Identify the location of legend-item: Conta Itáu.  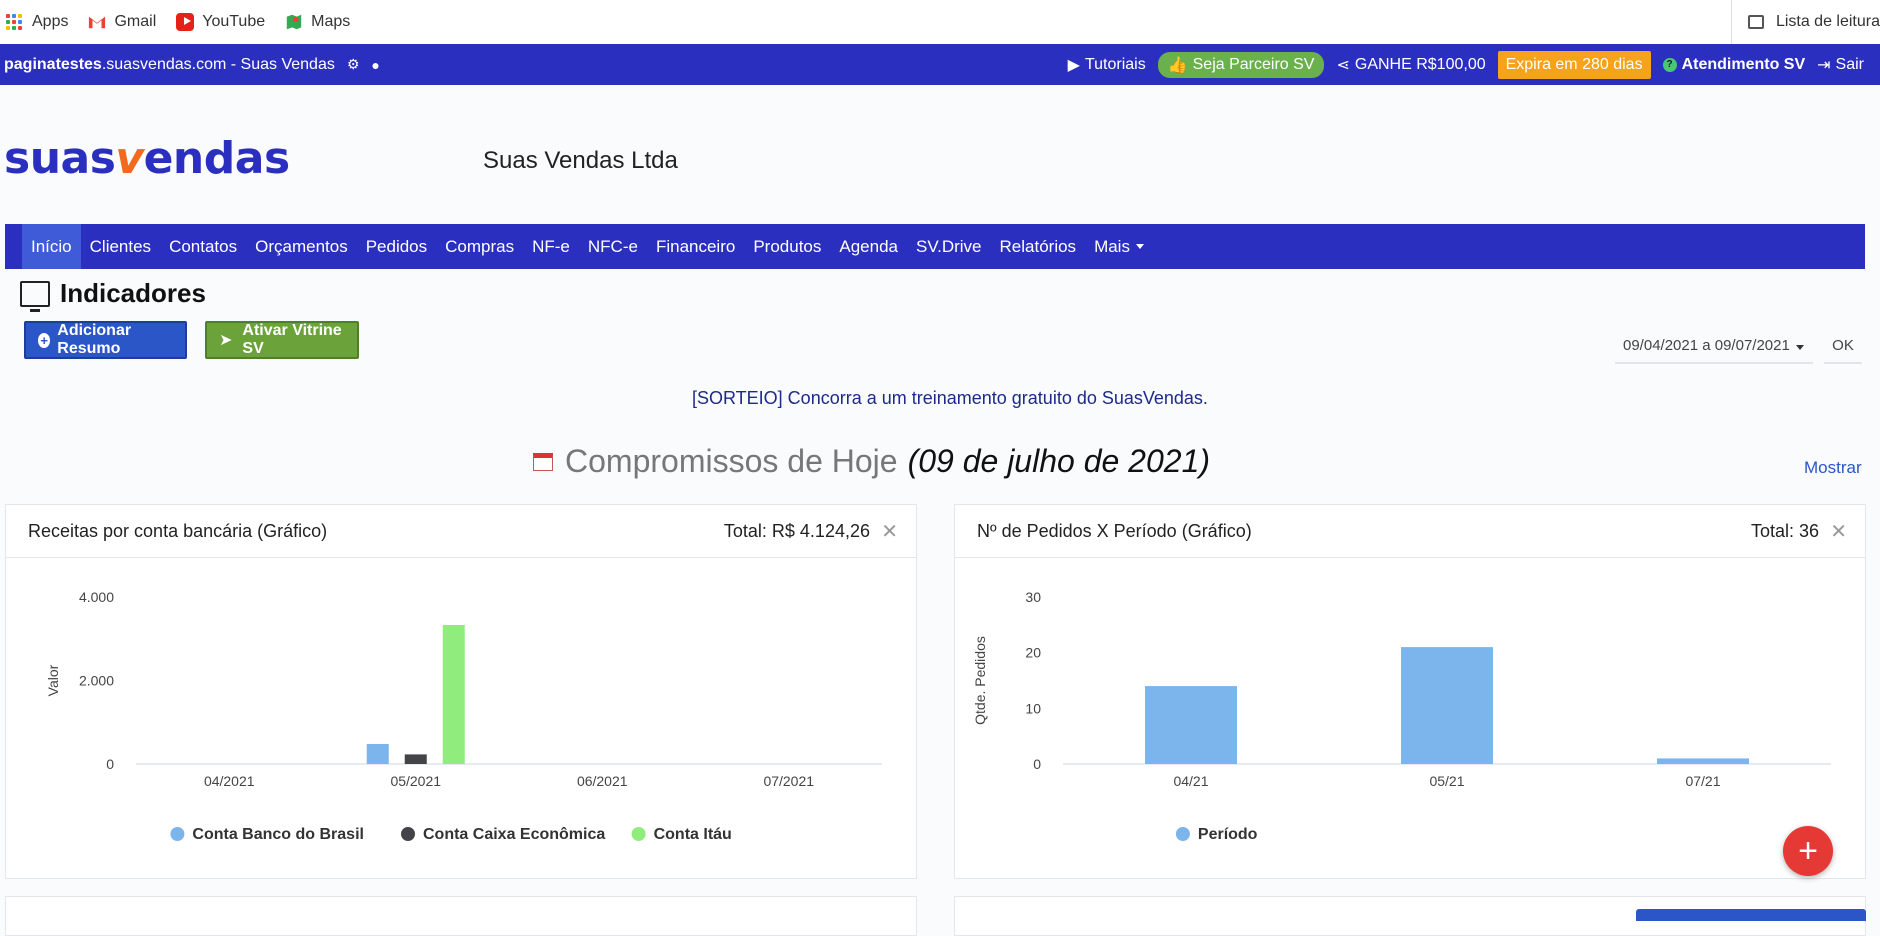
(693, 834).